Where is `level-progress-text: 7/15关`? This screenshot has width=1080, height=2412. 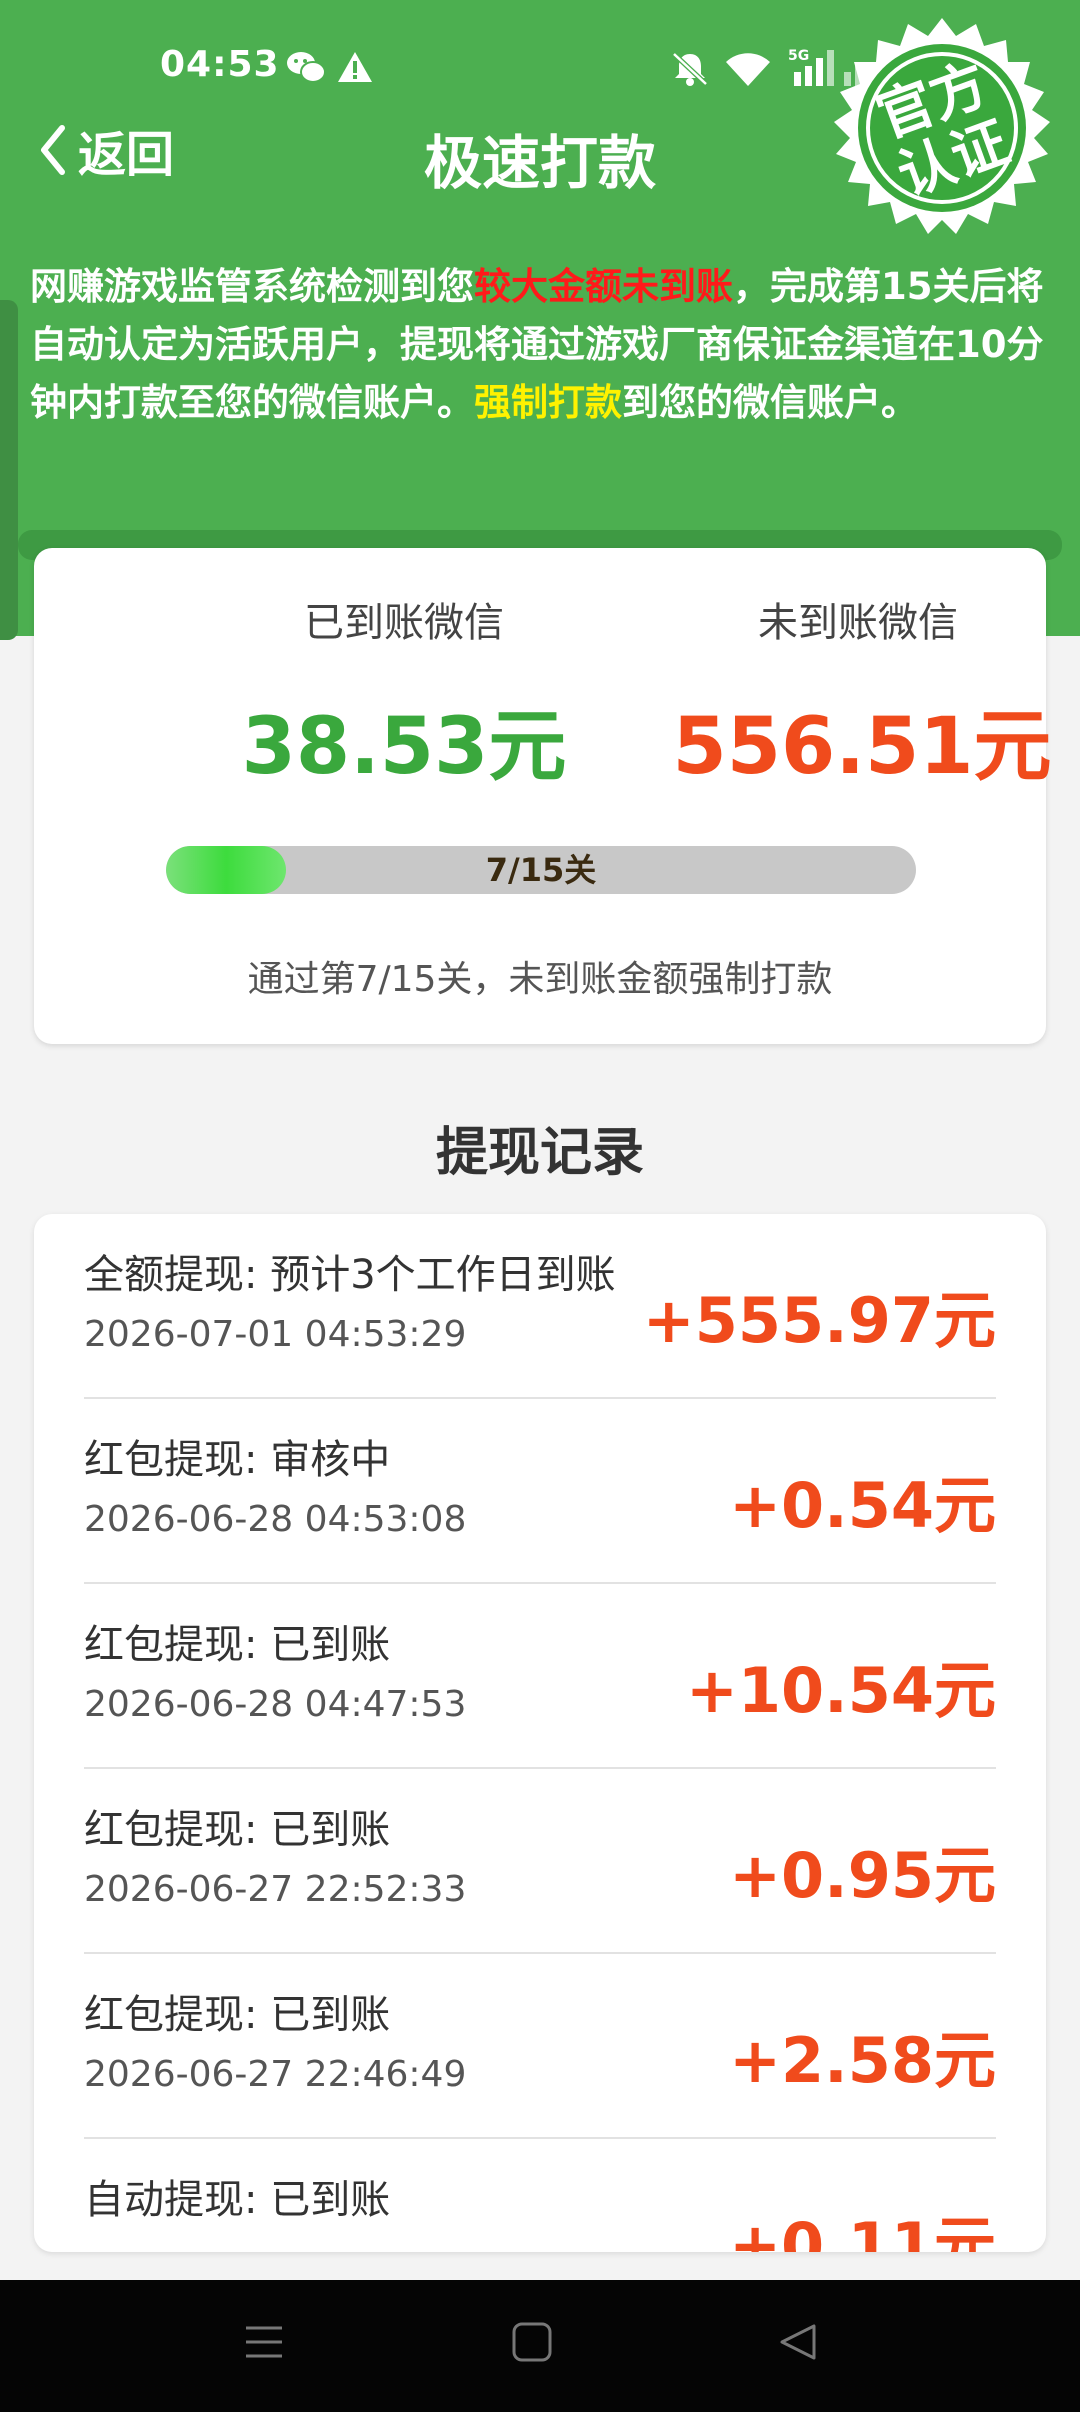 level-progress-text: 7/15关 is located at coordinates (541, 870).